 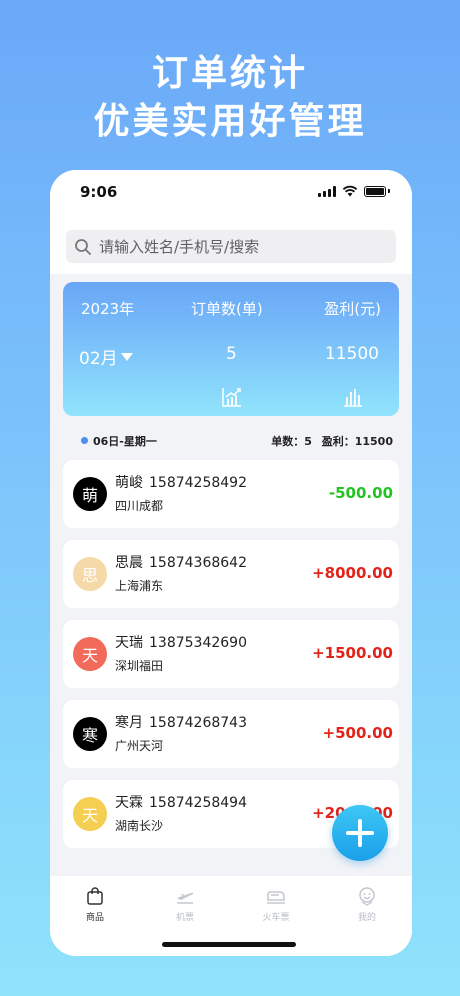 I want to click on day-orders: 单数：5, so click(x=291, y=441).